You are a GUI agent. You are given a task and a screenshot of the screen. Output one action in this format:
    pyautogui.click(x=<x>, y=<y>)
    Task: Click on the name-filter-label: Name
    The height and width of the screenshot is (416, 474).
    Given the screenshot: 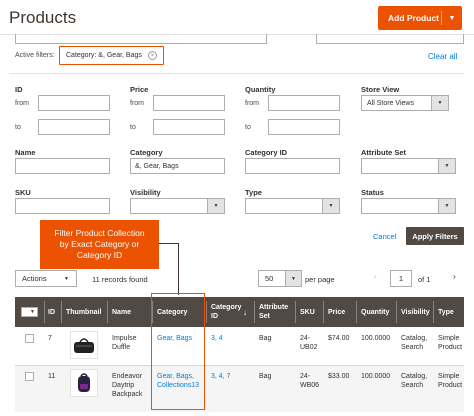 What is the action you would take?
    pyautogui.click(x=25, y=152)
    